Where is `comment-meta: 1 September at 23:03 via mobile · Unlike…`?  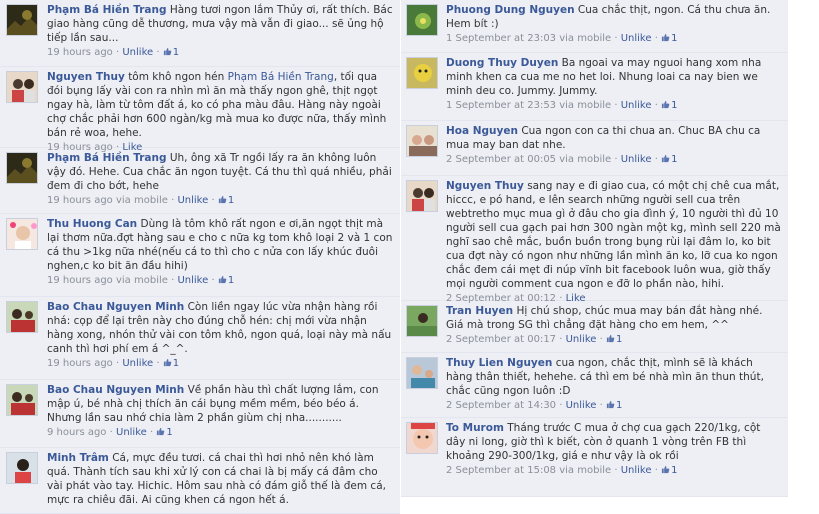 comment-meta: 1 September at 23:03 via mobile · Unlike… is located at coordinates (562, 38).